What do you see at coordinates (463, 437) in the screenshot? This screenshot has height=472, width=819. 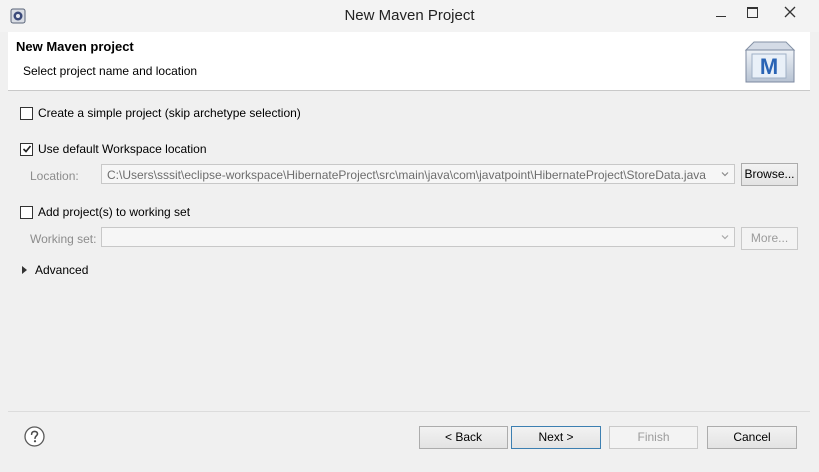 I see `back-button: < Back` at bounding box center [463, 437].